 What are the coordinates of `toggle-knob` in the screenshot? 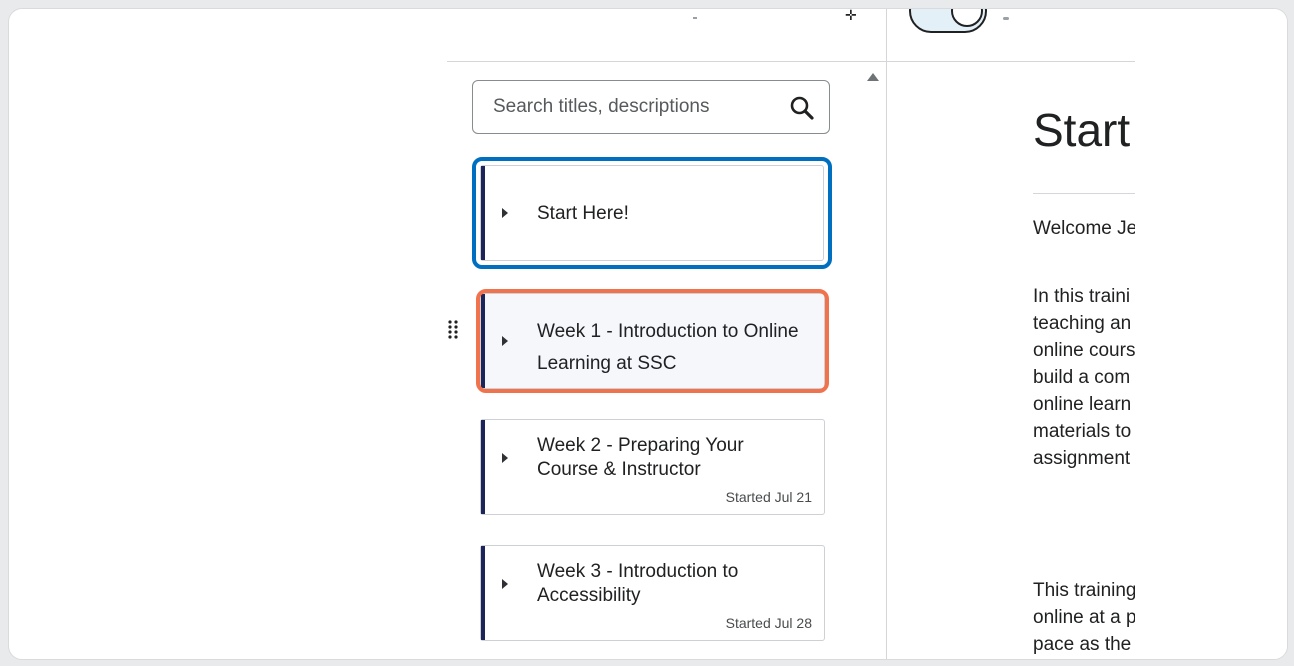 It's located at (967, 18).